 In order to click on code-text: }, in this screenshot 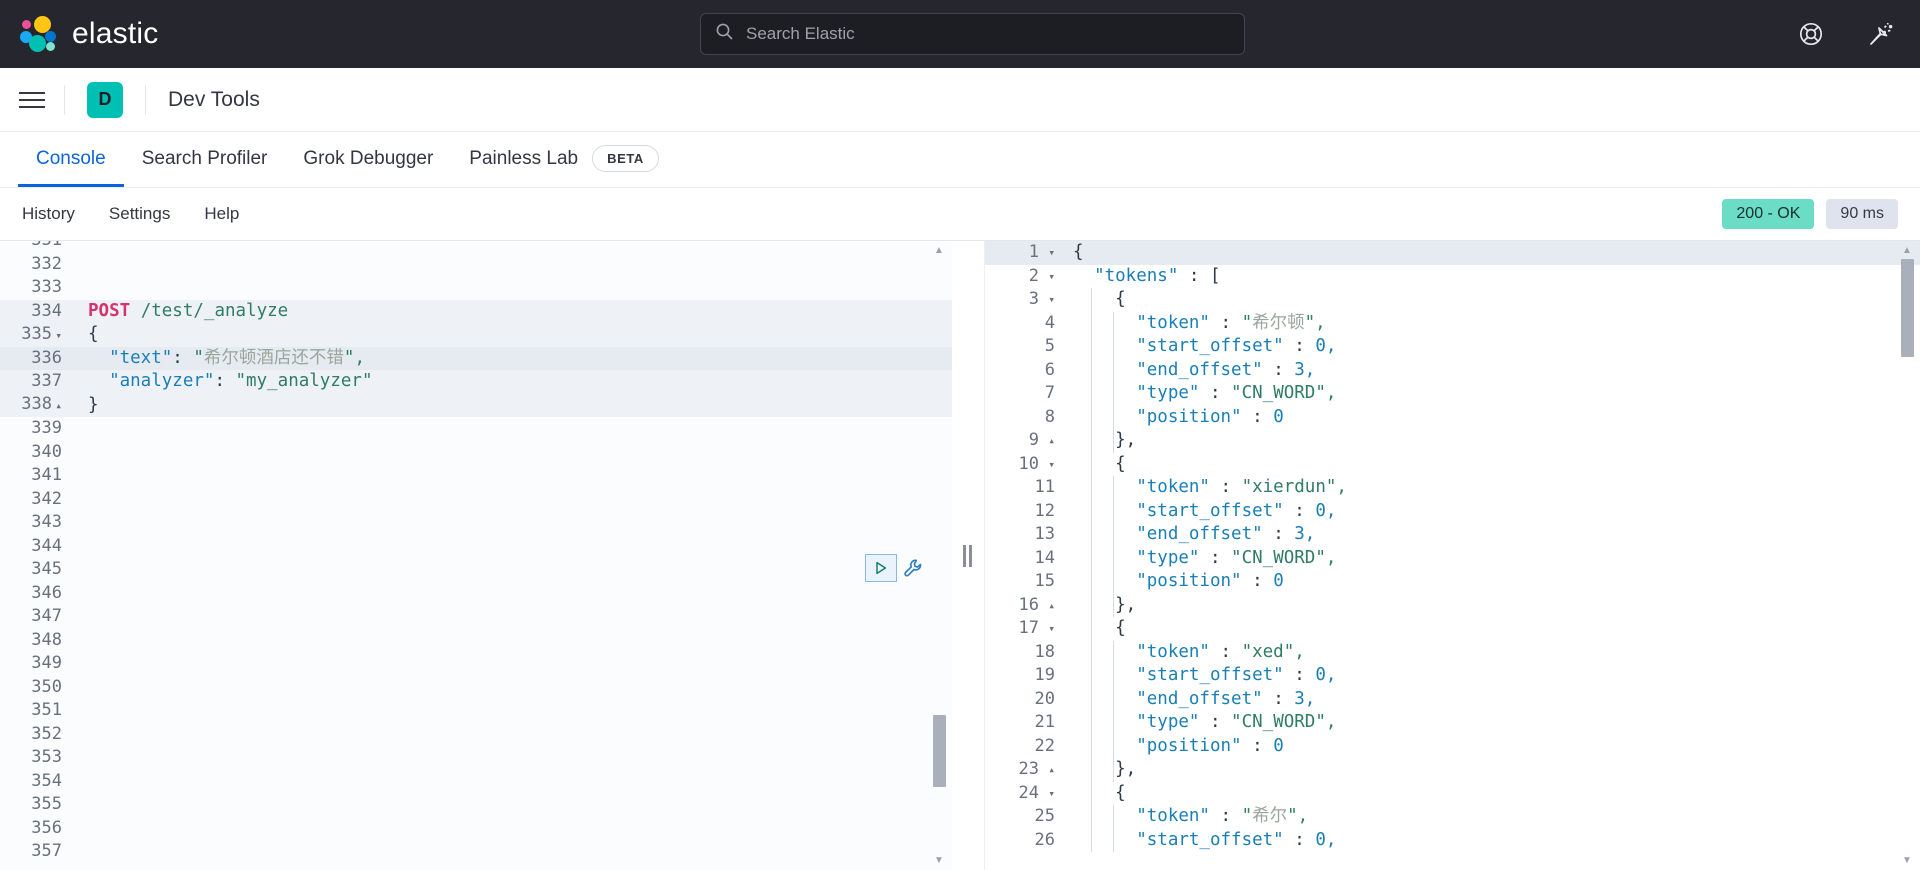, I will do `click(1105, 440)`.